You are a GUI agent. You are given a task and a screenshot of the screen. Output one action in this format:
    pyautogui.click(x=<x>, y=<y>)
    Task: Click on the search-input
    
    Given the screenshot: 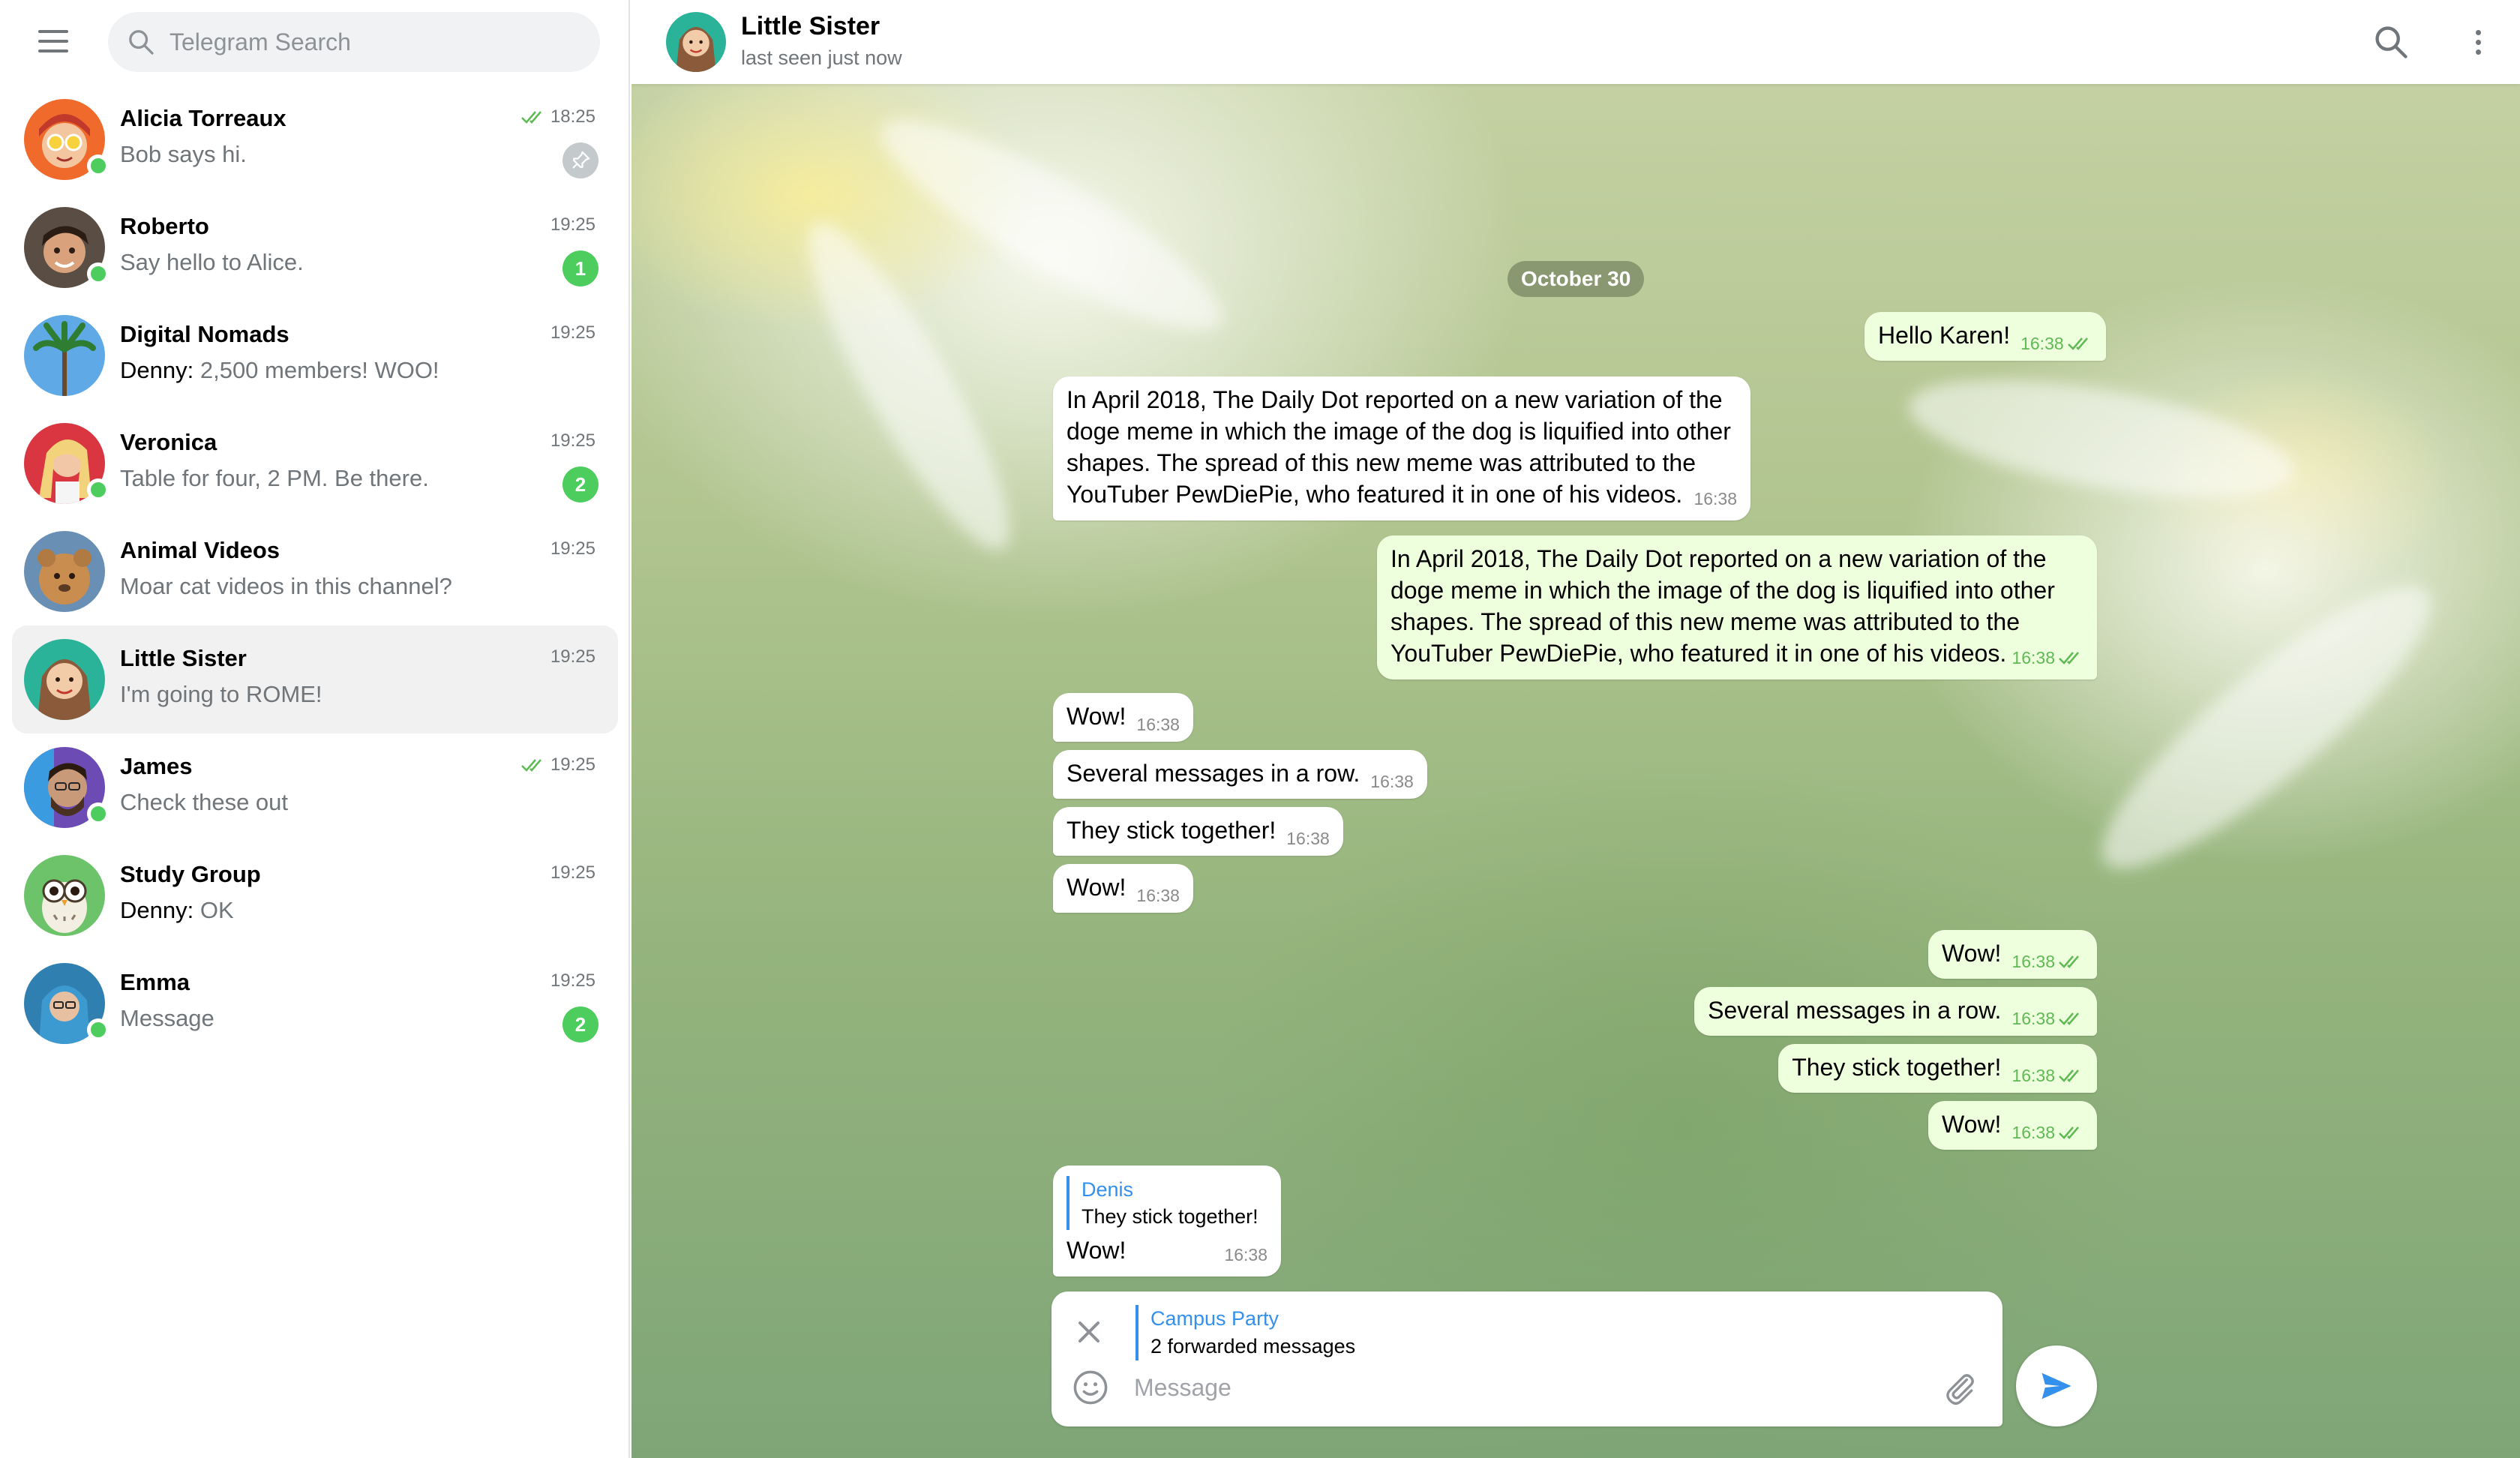 What is the action you would take?
    pyautogui.click(x=380, y=42)
    